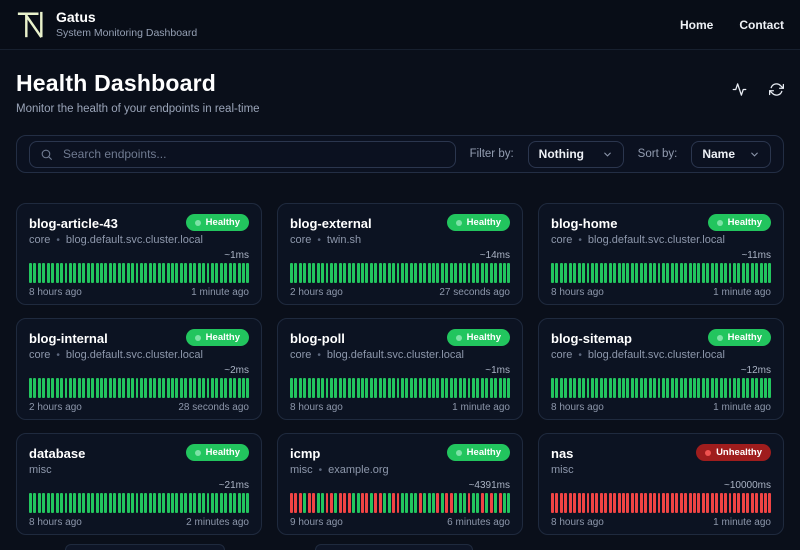 The height and width of the screenshot is (550, 800). I want to click on nav-link-contact: Contact, so click(761, 25).